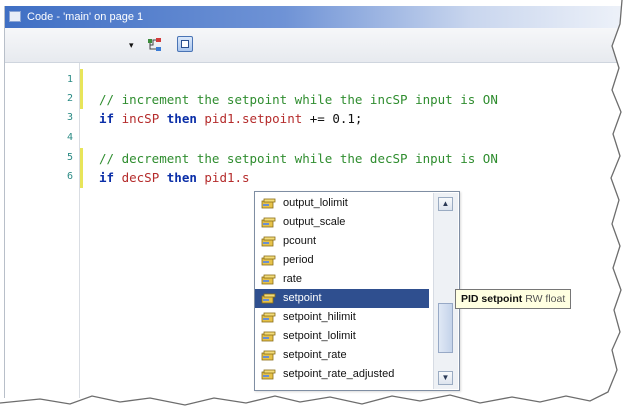  Describe the element at coordinates (319, 336) in the screenshot. I see `autocomplete-item-label: setpoint_lolimit` at that location.